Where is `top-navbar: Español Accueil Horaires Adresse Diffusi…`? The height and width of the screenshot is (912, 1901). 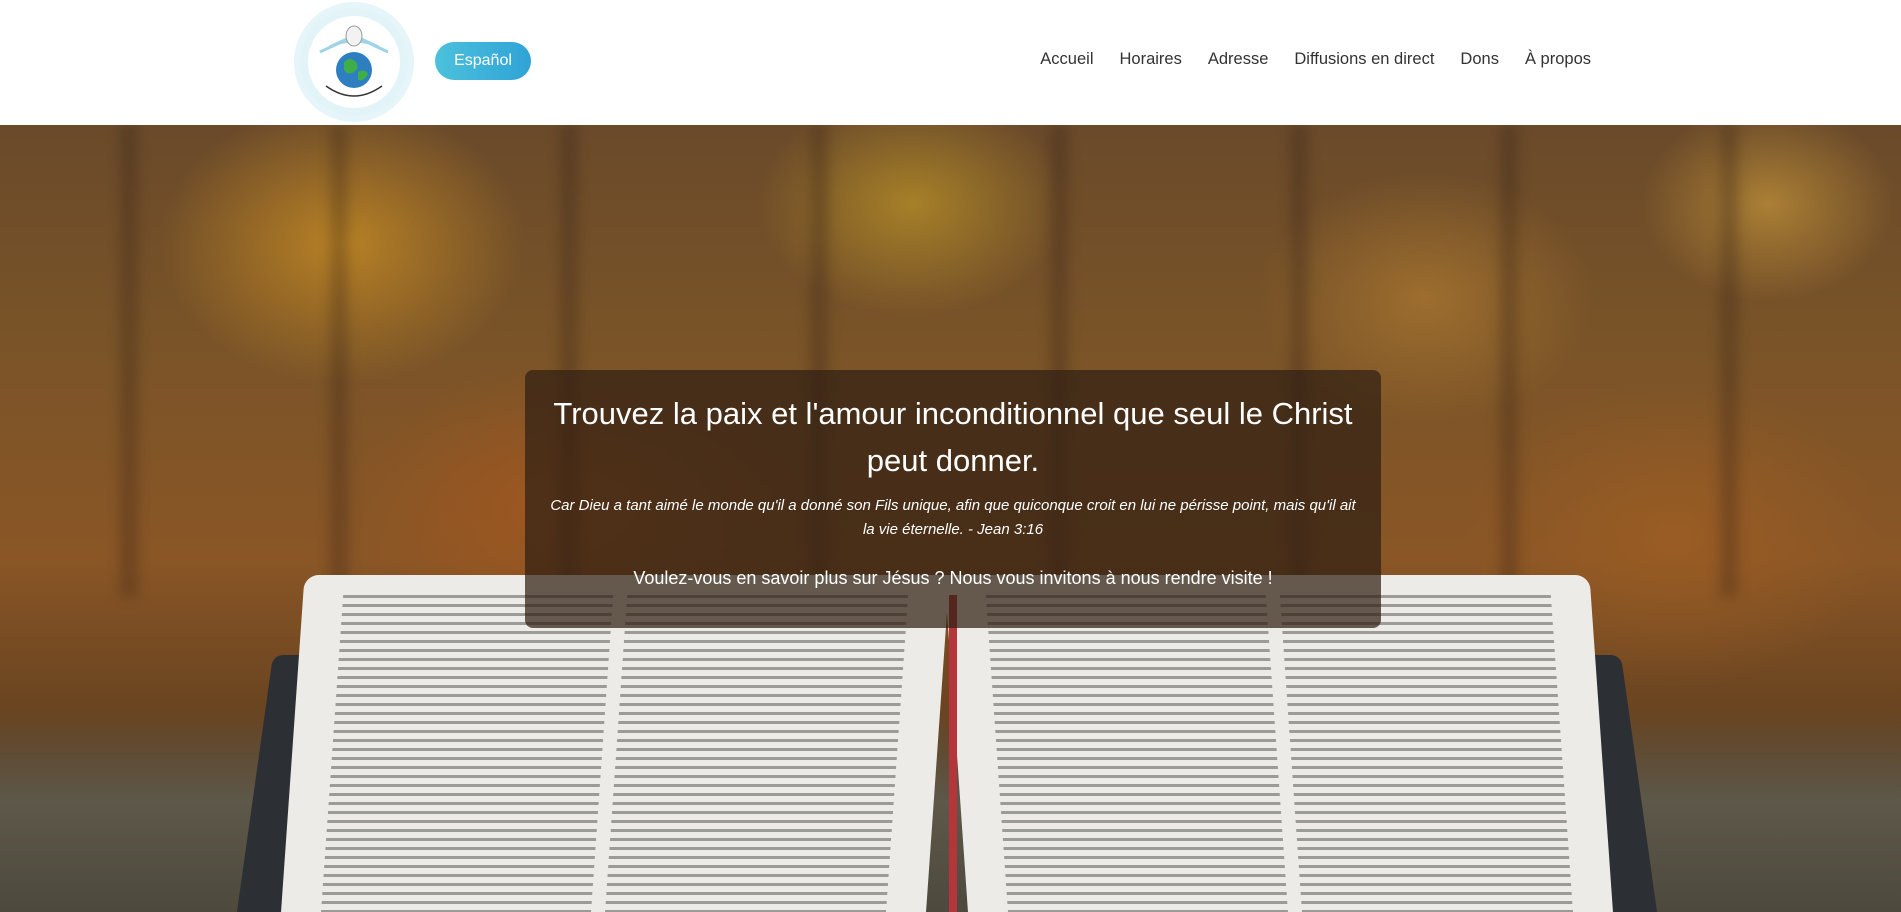
top-navbar: Español Accueil Horaires Adresse Diffusi… is located at coordinates (950, 62).